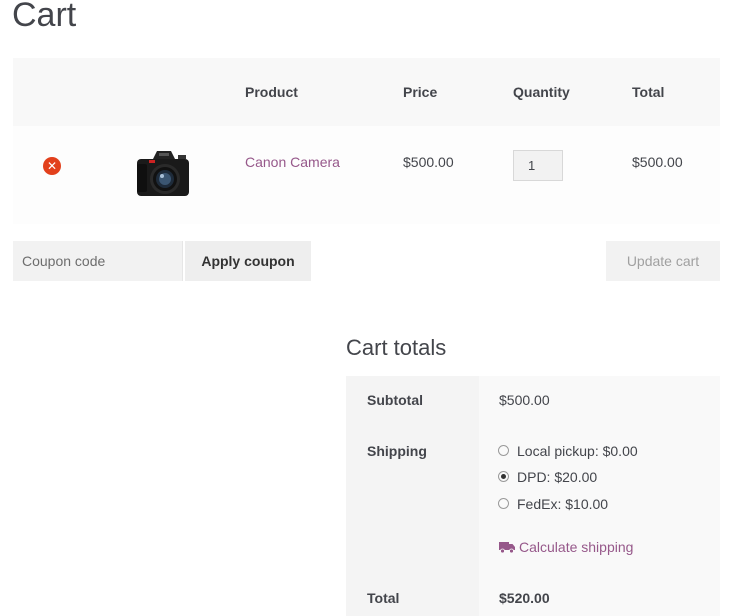 The height and width of the screenshot is (616, 730). What do you see at coordinates (541, 92) in the screenshot?
I see `column-header-quantity: Quantity` at bounding box center [541, 92].